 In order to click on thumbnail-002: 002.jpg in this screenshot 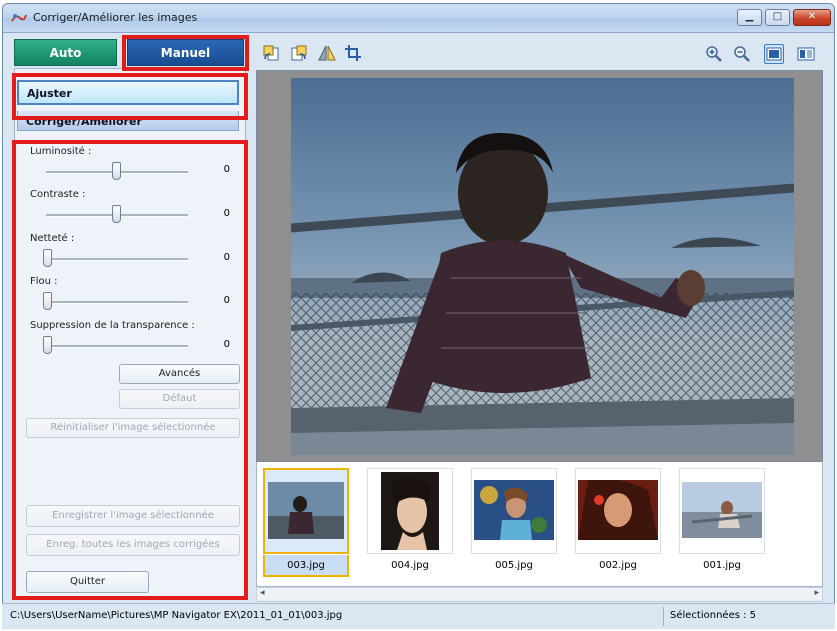, I will do `click(618, 523)`.